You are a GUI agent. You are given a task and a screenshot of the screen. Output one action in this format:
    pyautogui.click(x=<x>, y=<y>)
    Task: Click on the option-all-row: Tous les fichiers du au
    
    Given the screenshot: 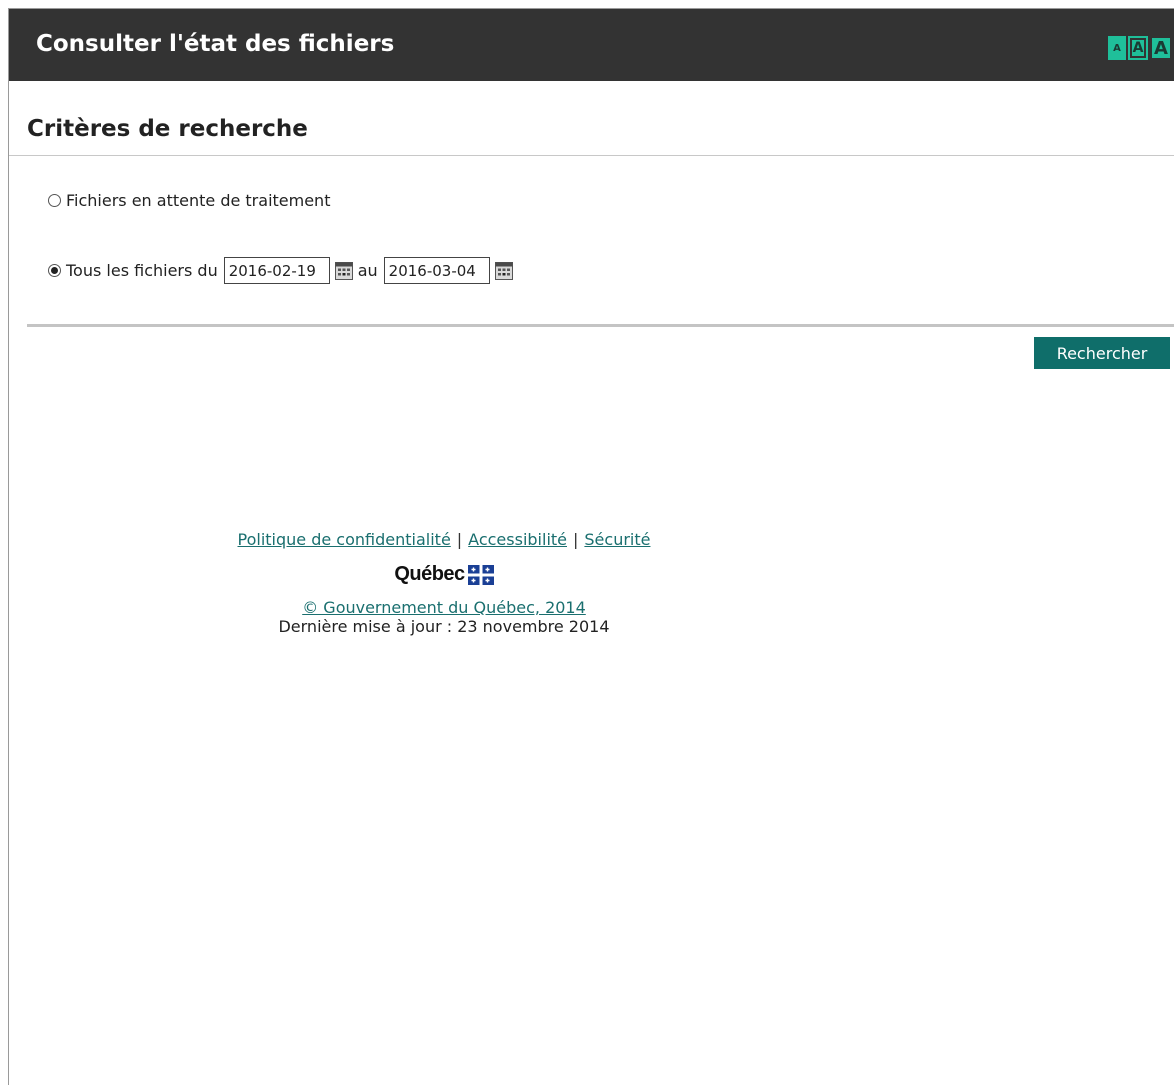 What is the action you would take?
    pyautogui.click(x=280, y=270)
    